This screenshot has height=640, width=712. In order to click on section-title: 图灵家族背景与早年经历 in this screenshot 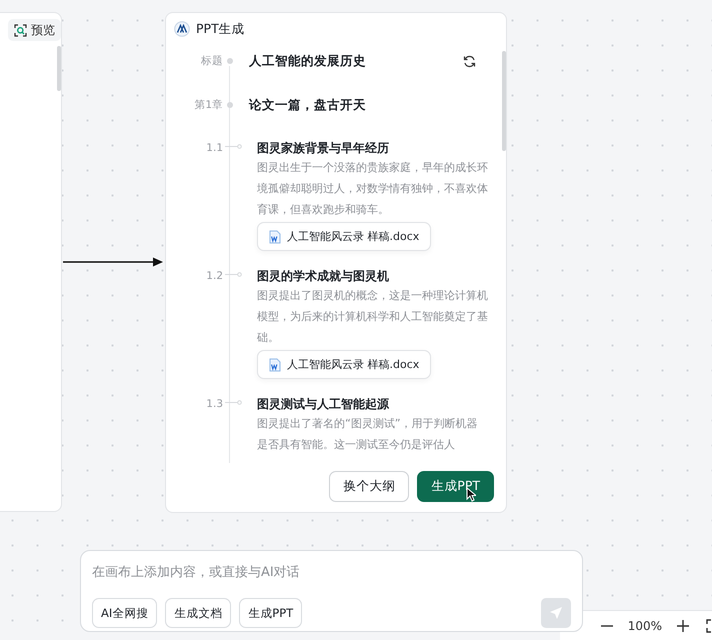, I will do `click(323, 148)`.